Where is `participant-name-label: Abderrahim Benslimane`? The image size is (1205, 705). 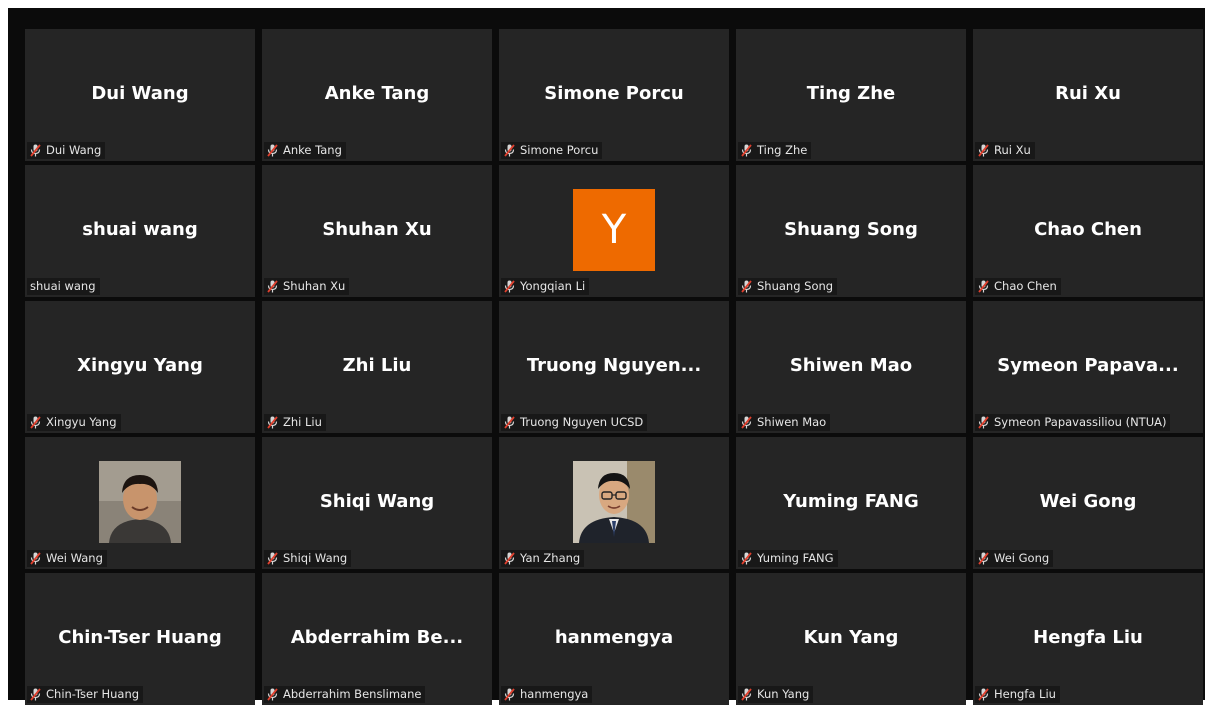
participant-name-label: Abderrahim Benslimane is located at coordinates (345, 694).